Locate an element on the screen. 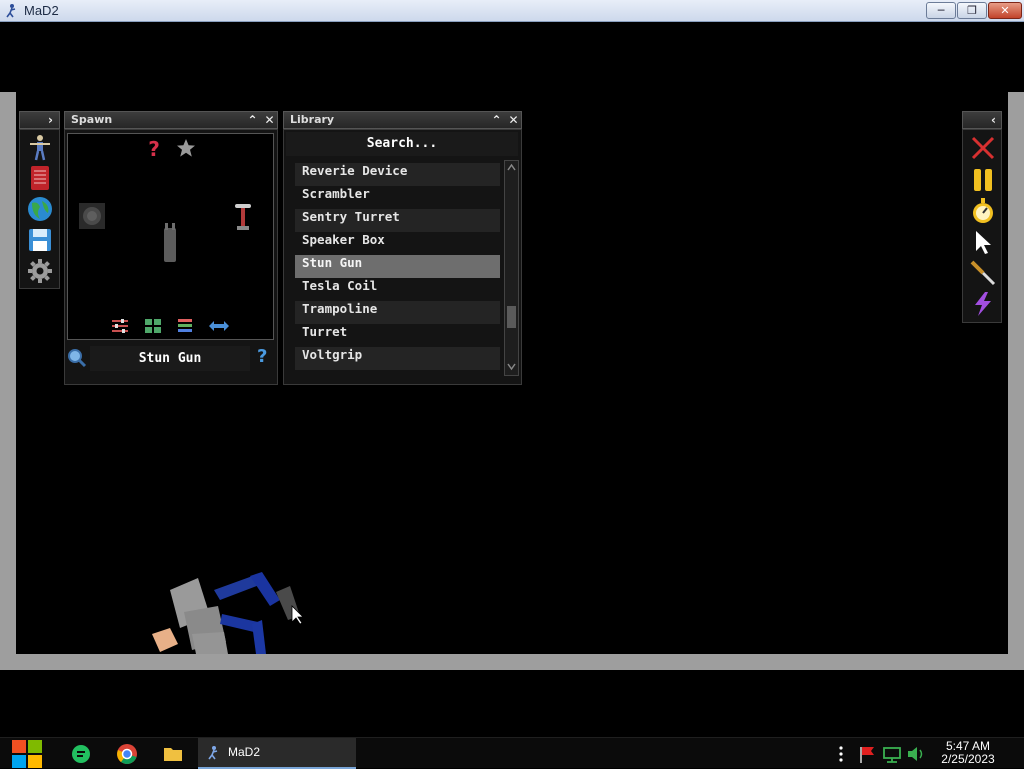 The image size is (1024, 769). speaker-preview-icon is located at coordinates (92, 216).